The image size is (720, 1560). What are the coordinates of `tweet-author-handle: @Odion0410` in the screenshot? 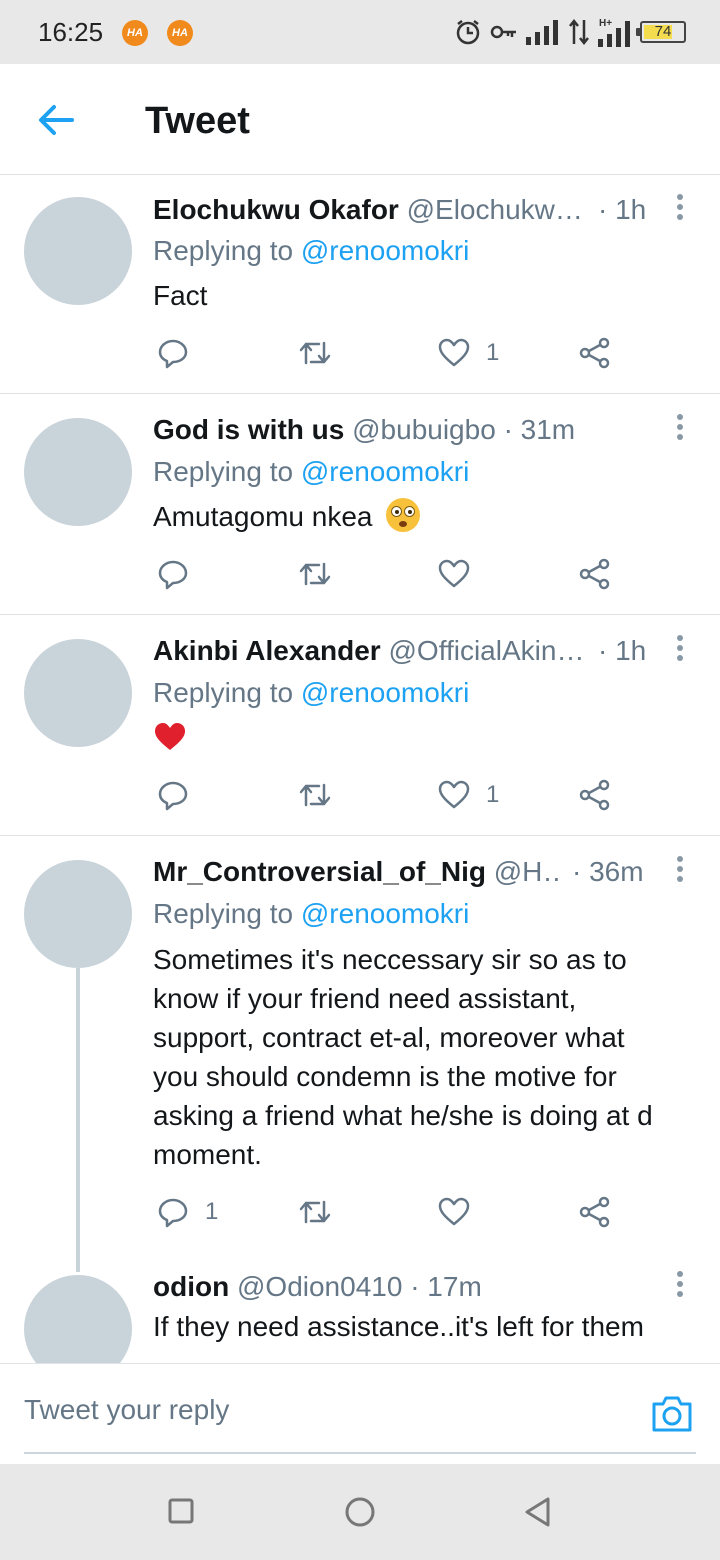 It's located at (319, 1286).